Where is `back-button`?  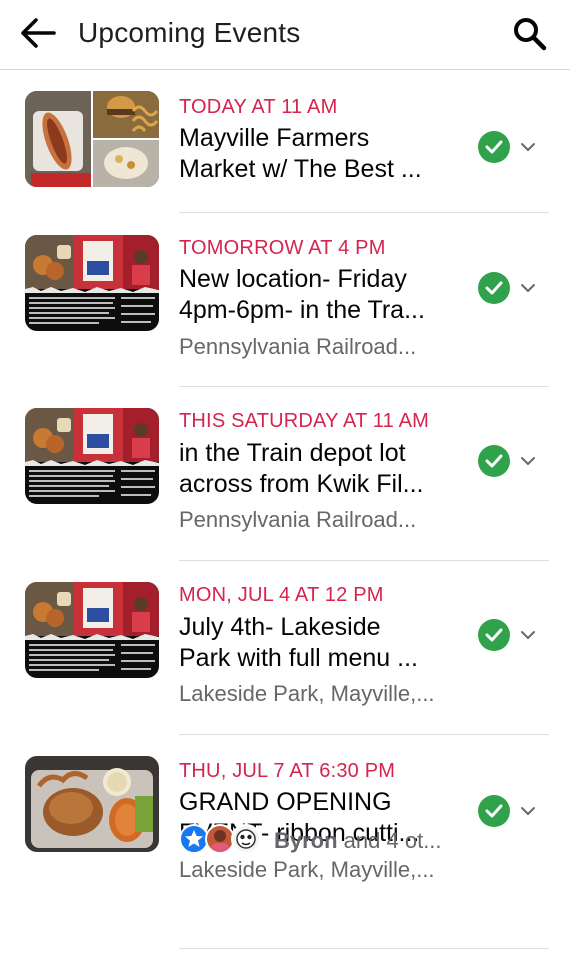
back-button is located at coordinates (38, 33).